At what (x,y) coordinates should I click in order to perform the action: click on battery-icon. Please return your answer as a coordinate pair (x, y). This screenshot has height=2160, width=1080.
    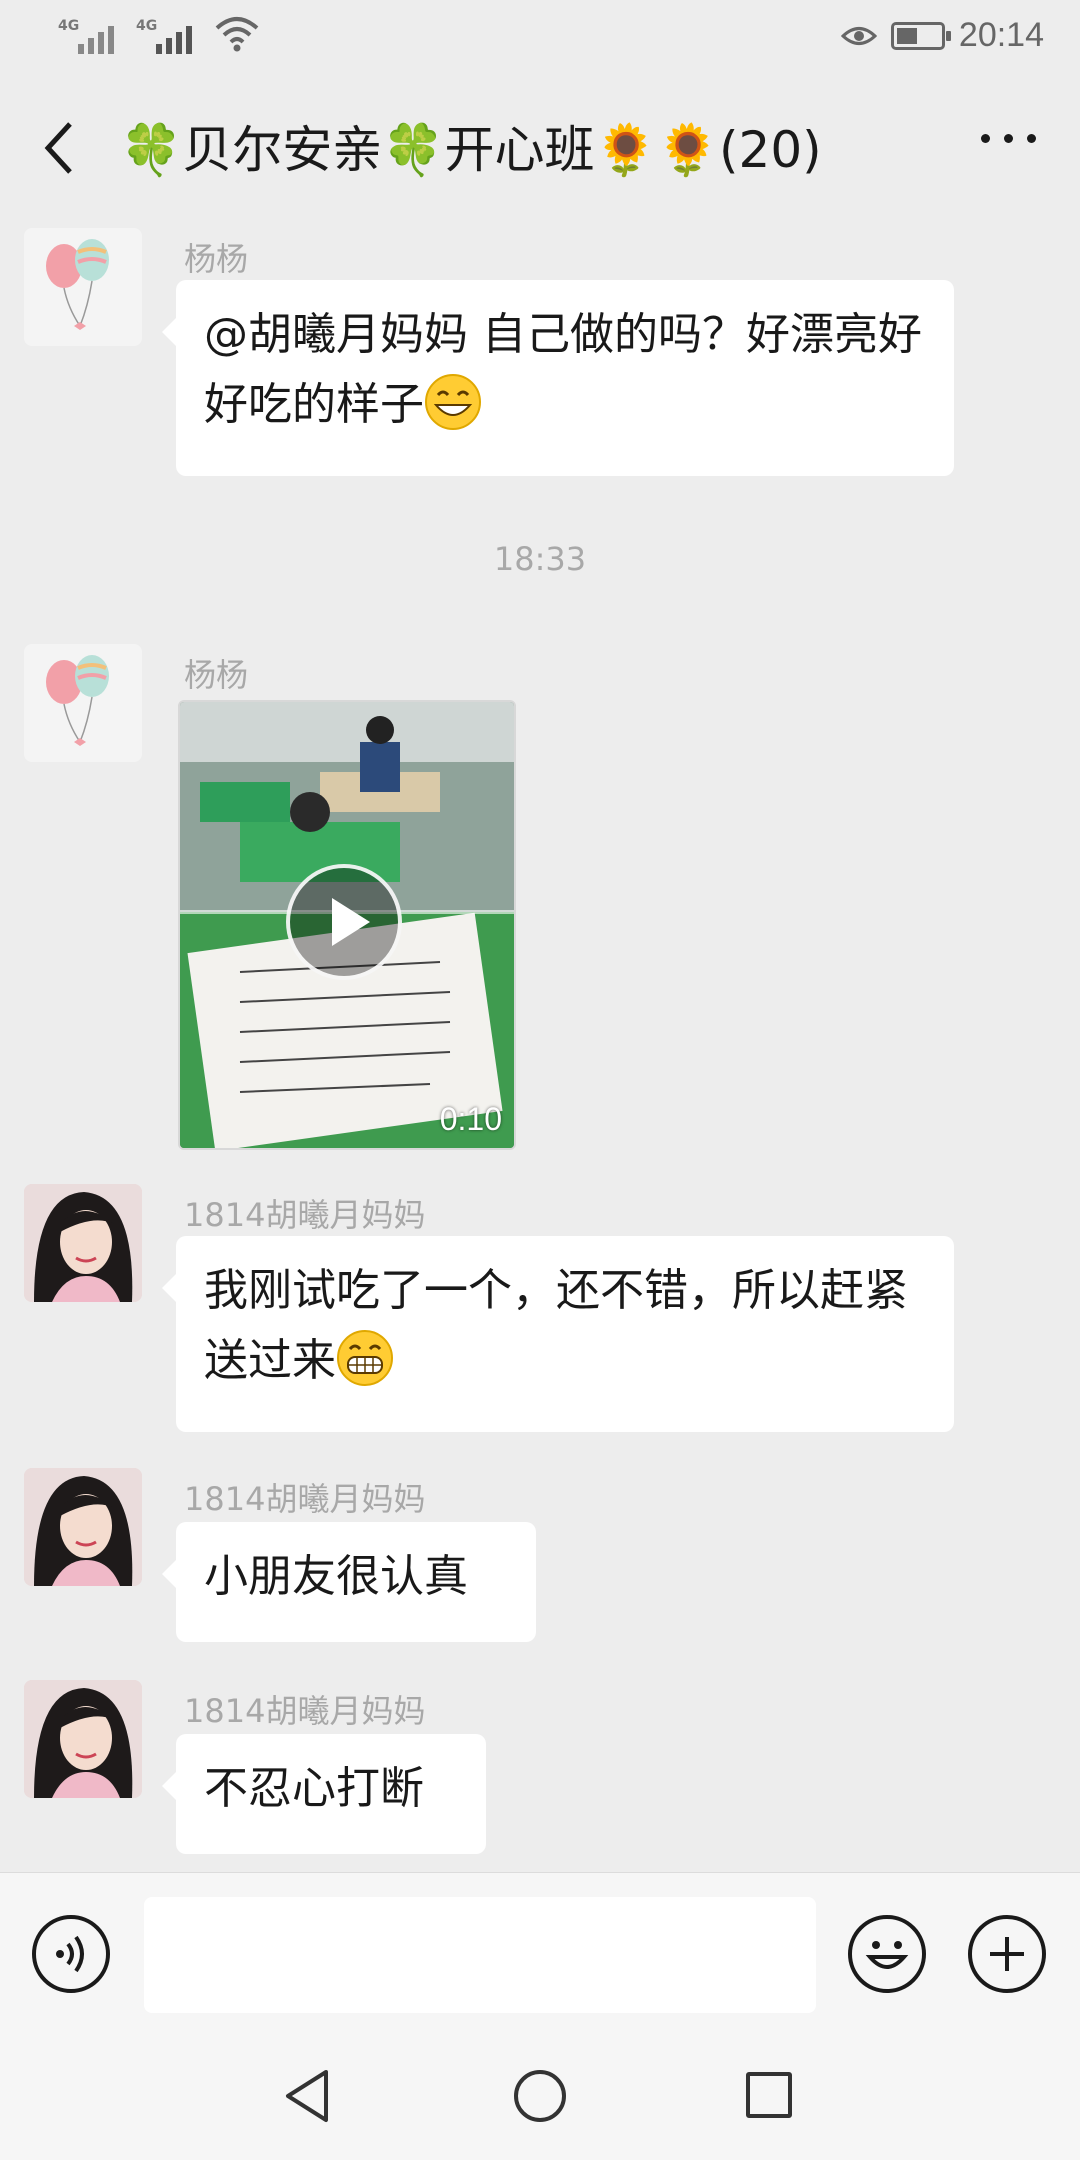
    Looking at the image, I should click on (920, 35).